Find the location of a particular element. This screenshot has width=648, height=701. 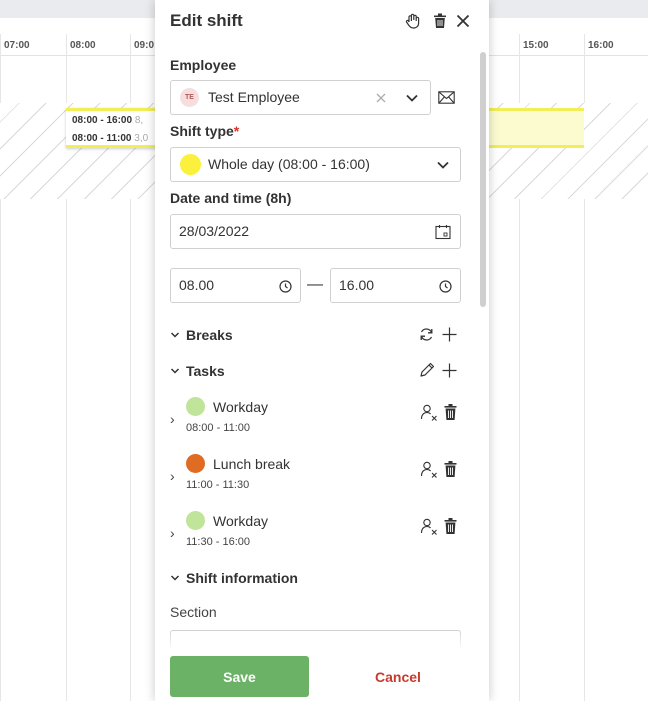

hand-icon is located at coordinates (413, 21).